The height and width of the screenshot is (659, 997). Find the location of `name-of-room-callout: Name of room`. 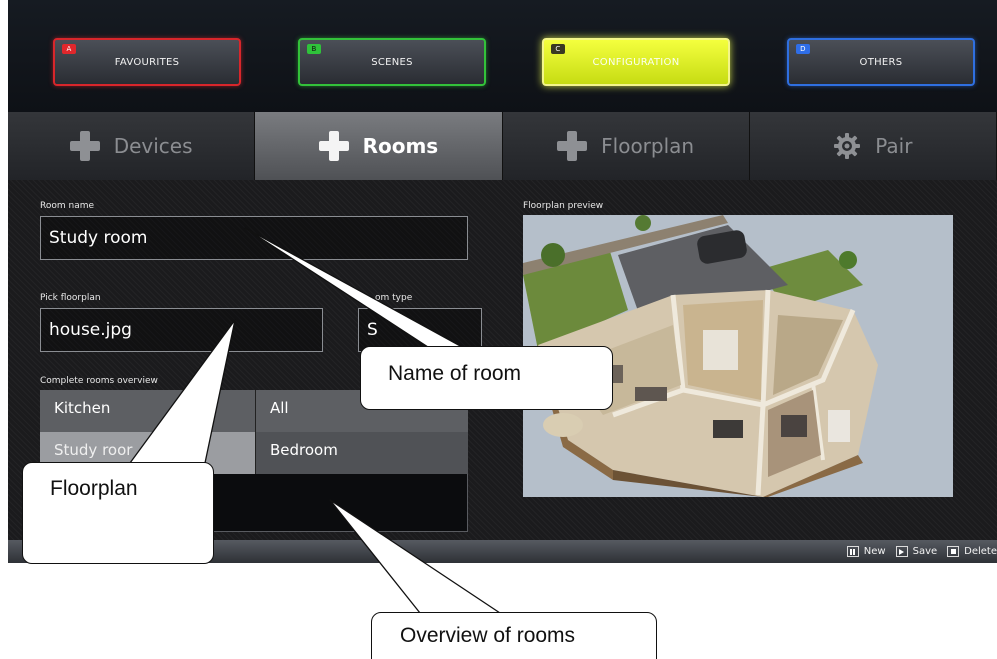

name-of-room-callout: Name of room is located at coordinates (486, 378).